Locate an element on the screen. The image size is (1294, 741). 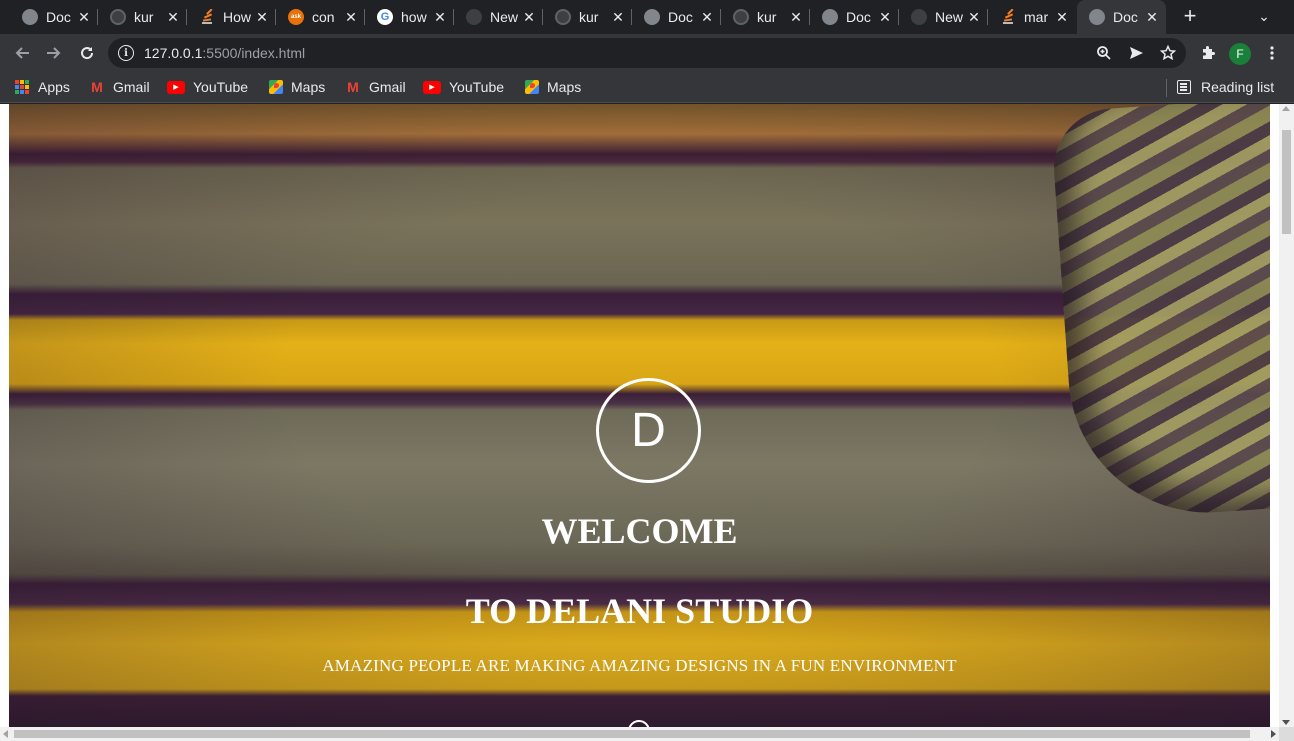
arrow-left-icon is located at coordinates (22, 53).